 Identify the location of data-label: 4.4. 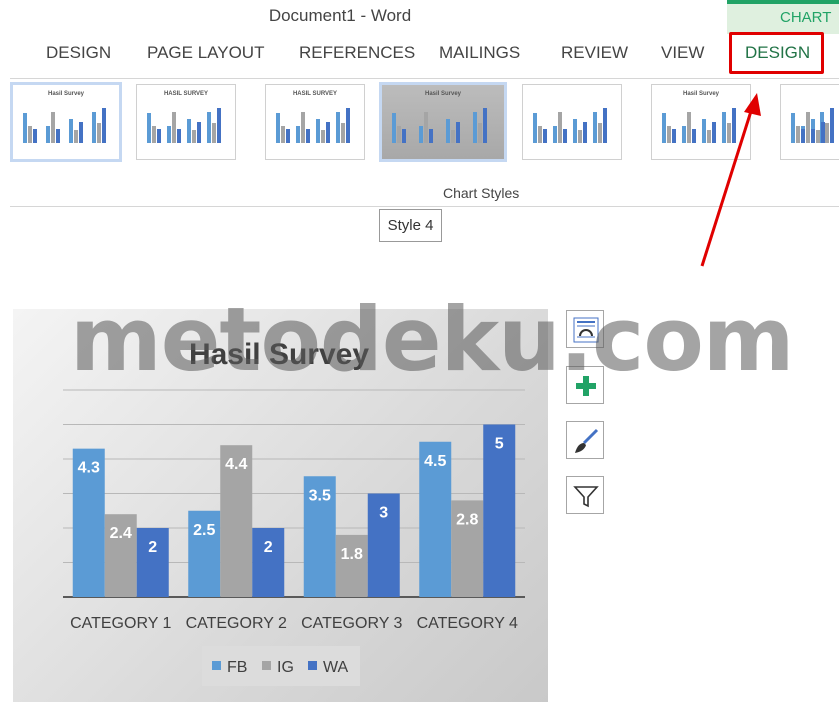
(236, 464).